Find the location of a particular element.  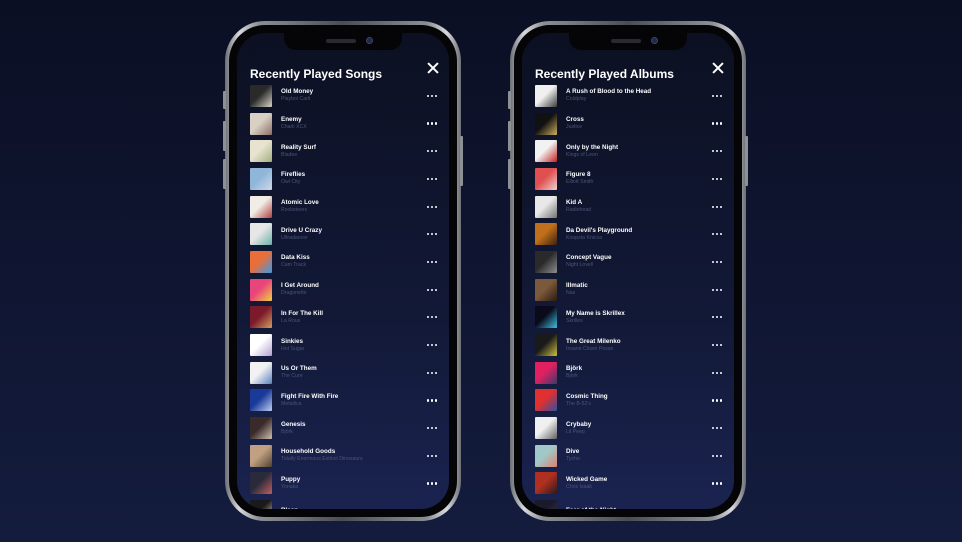

side-button is located at coordinates (509, 174).